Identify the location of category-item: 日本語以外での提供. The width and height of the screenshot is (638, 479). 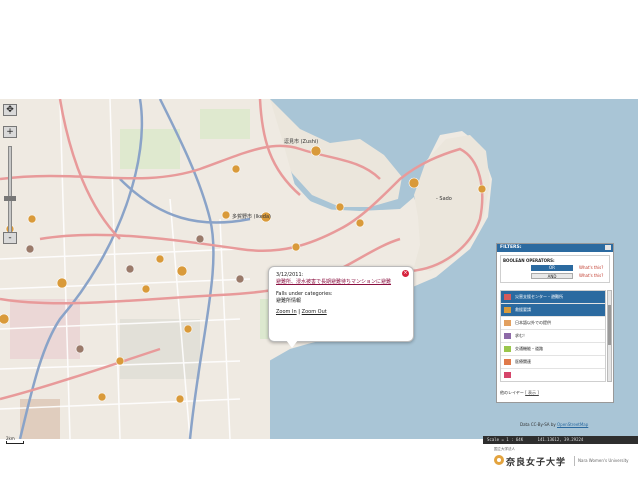
(553, 323).